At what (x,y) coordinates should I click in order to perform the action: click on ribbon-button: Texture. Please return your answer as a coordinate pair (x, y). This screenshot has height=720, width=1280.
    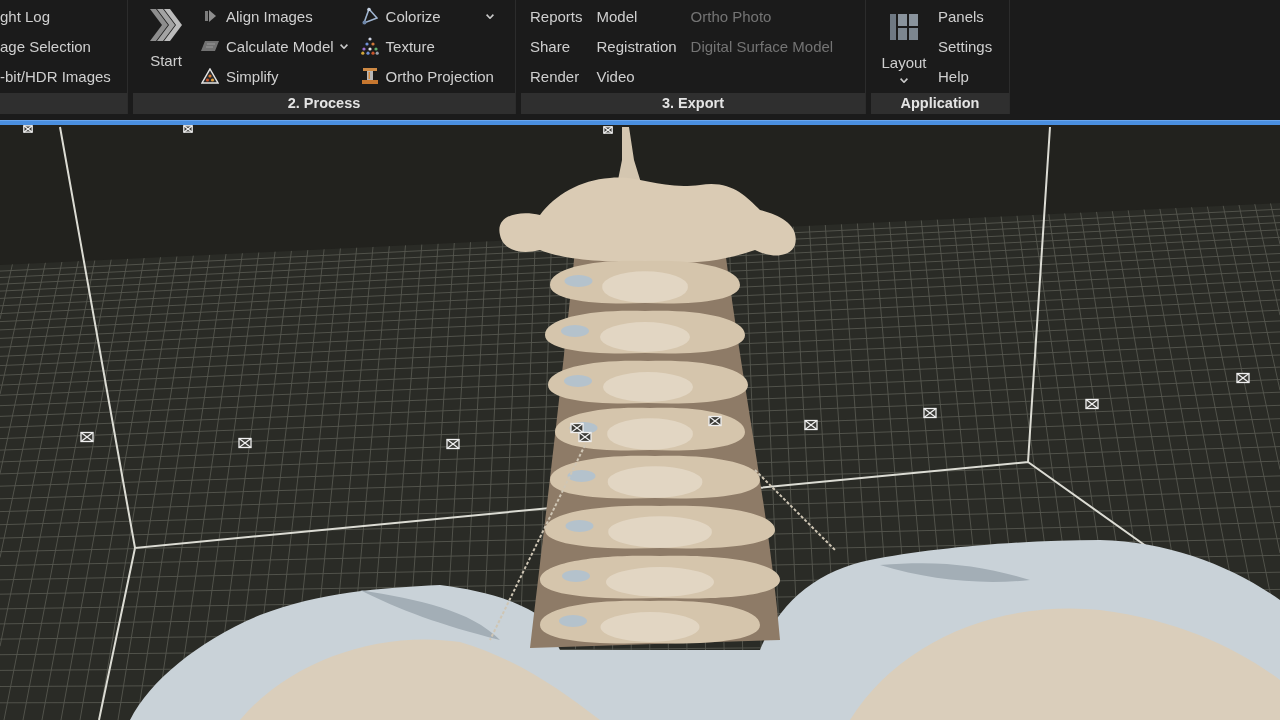
    Looking at the image, I should click on (397, 46).